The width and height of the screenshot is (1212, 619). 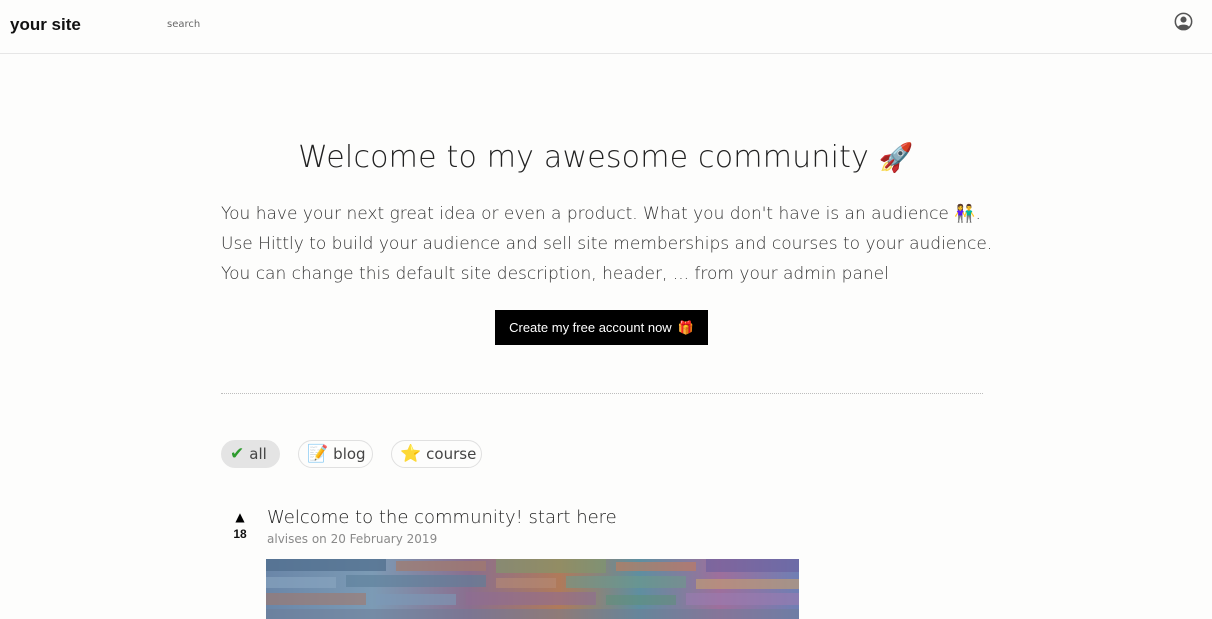 I want to click on filter-blog: 📝 blog, so click(x=335, y=454).